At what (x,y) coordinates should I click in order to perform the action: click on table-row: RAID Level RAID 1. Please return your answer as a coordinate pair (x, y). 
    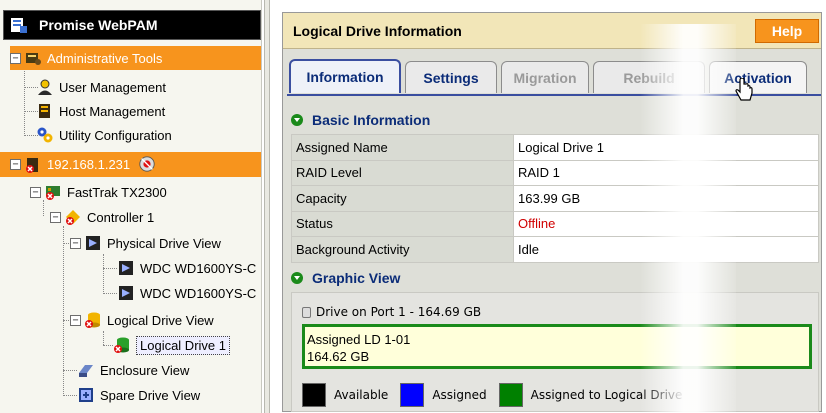
    Looking at the image, I should click on (555, 172).